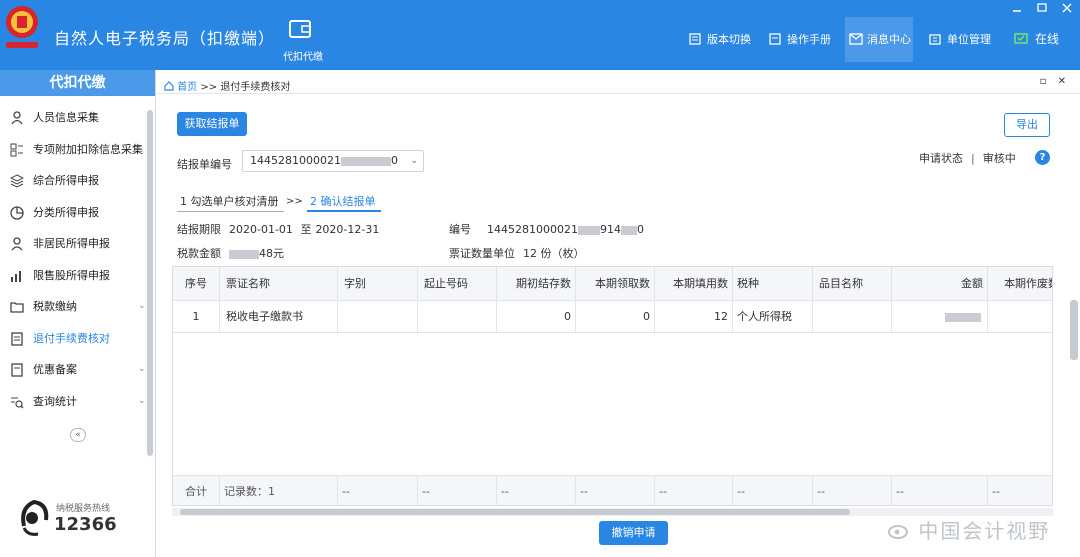 The height and width of the screenshot is (557, 1080). Describe the element at coordinates (536, 283) in the screenshot. I see `col-header: 期初结存数` at that location.